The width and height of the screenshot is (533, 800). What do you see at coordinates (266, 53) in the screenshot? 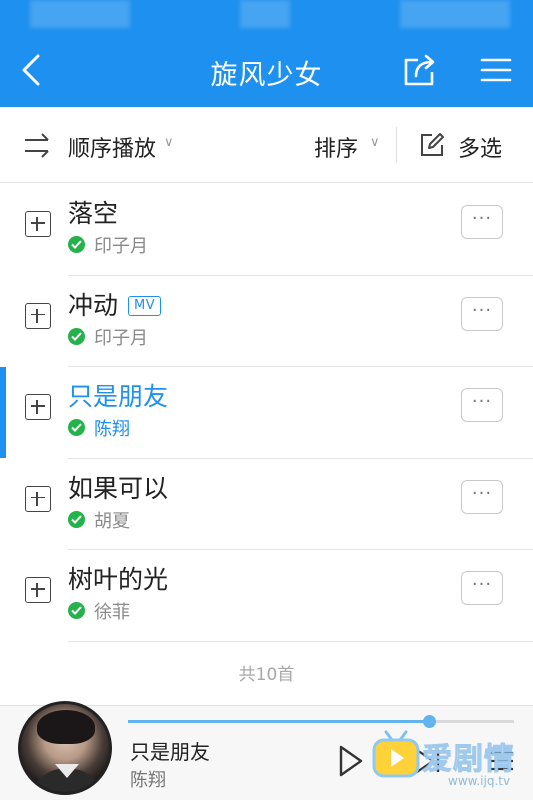
I see `app-header: 旋风少女` at bounding box center [266, 53].